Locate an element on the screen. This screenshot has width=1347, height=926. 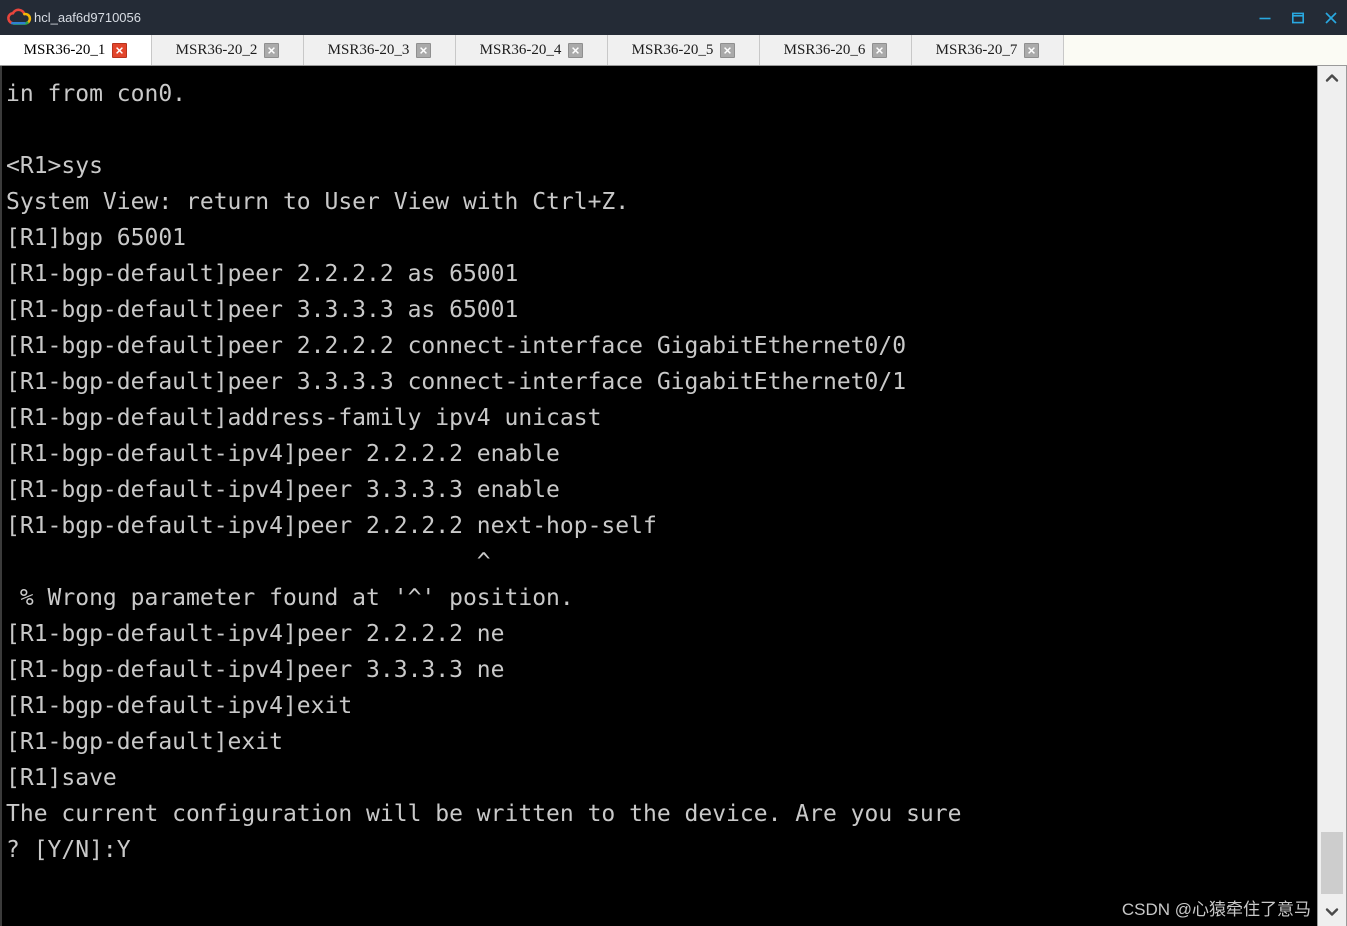
tab-msr36-20_1: MSR36-20_1 is located at coordinates (76, 50).